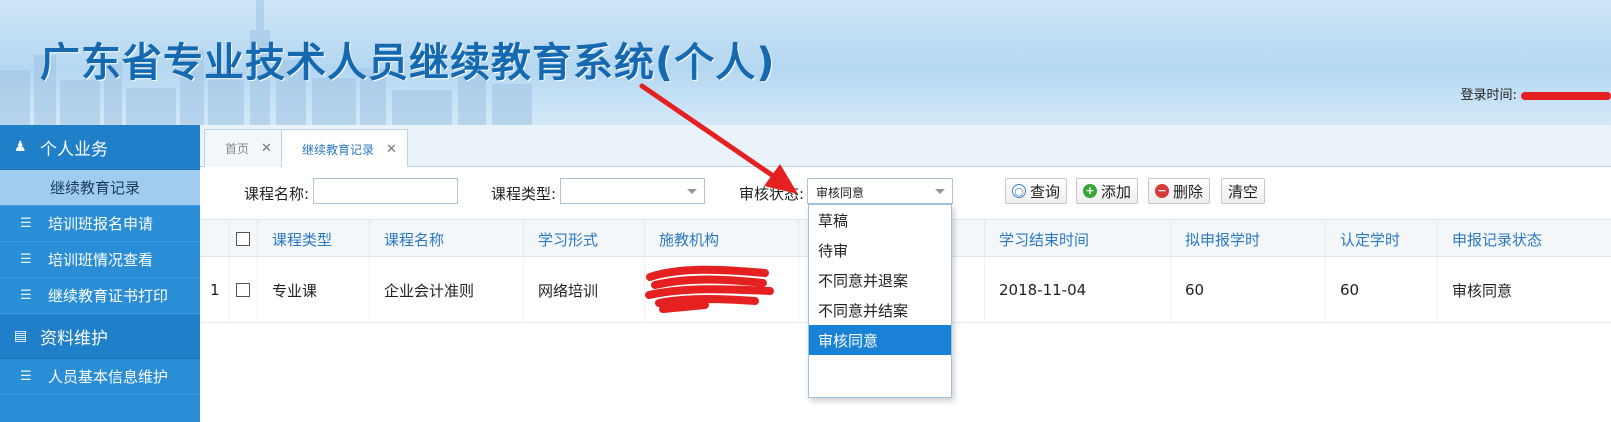 This screenshot has width=1611, height=422. Describe the element at coordinates (709, 289) in the screenshot. I see `redaction-scribble` at that location.